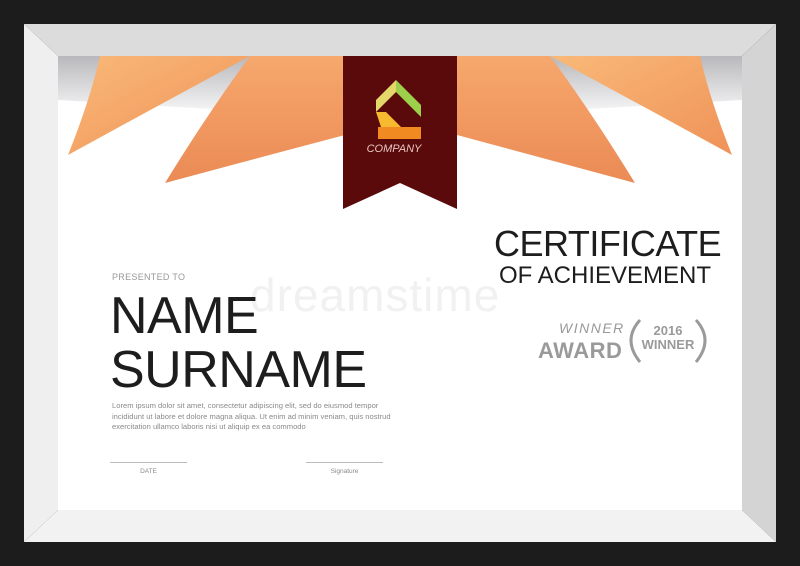  I want to click on watermark: dreamstime, so click(375, 295).